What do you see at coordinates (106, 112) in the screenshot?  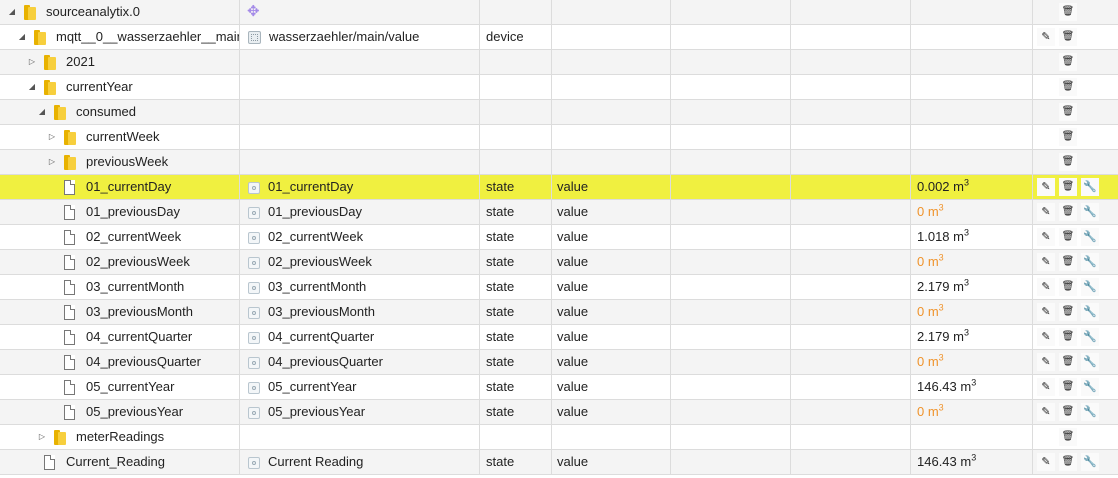 I see `object-id: consumed` at bounding box center [106, 112].